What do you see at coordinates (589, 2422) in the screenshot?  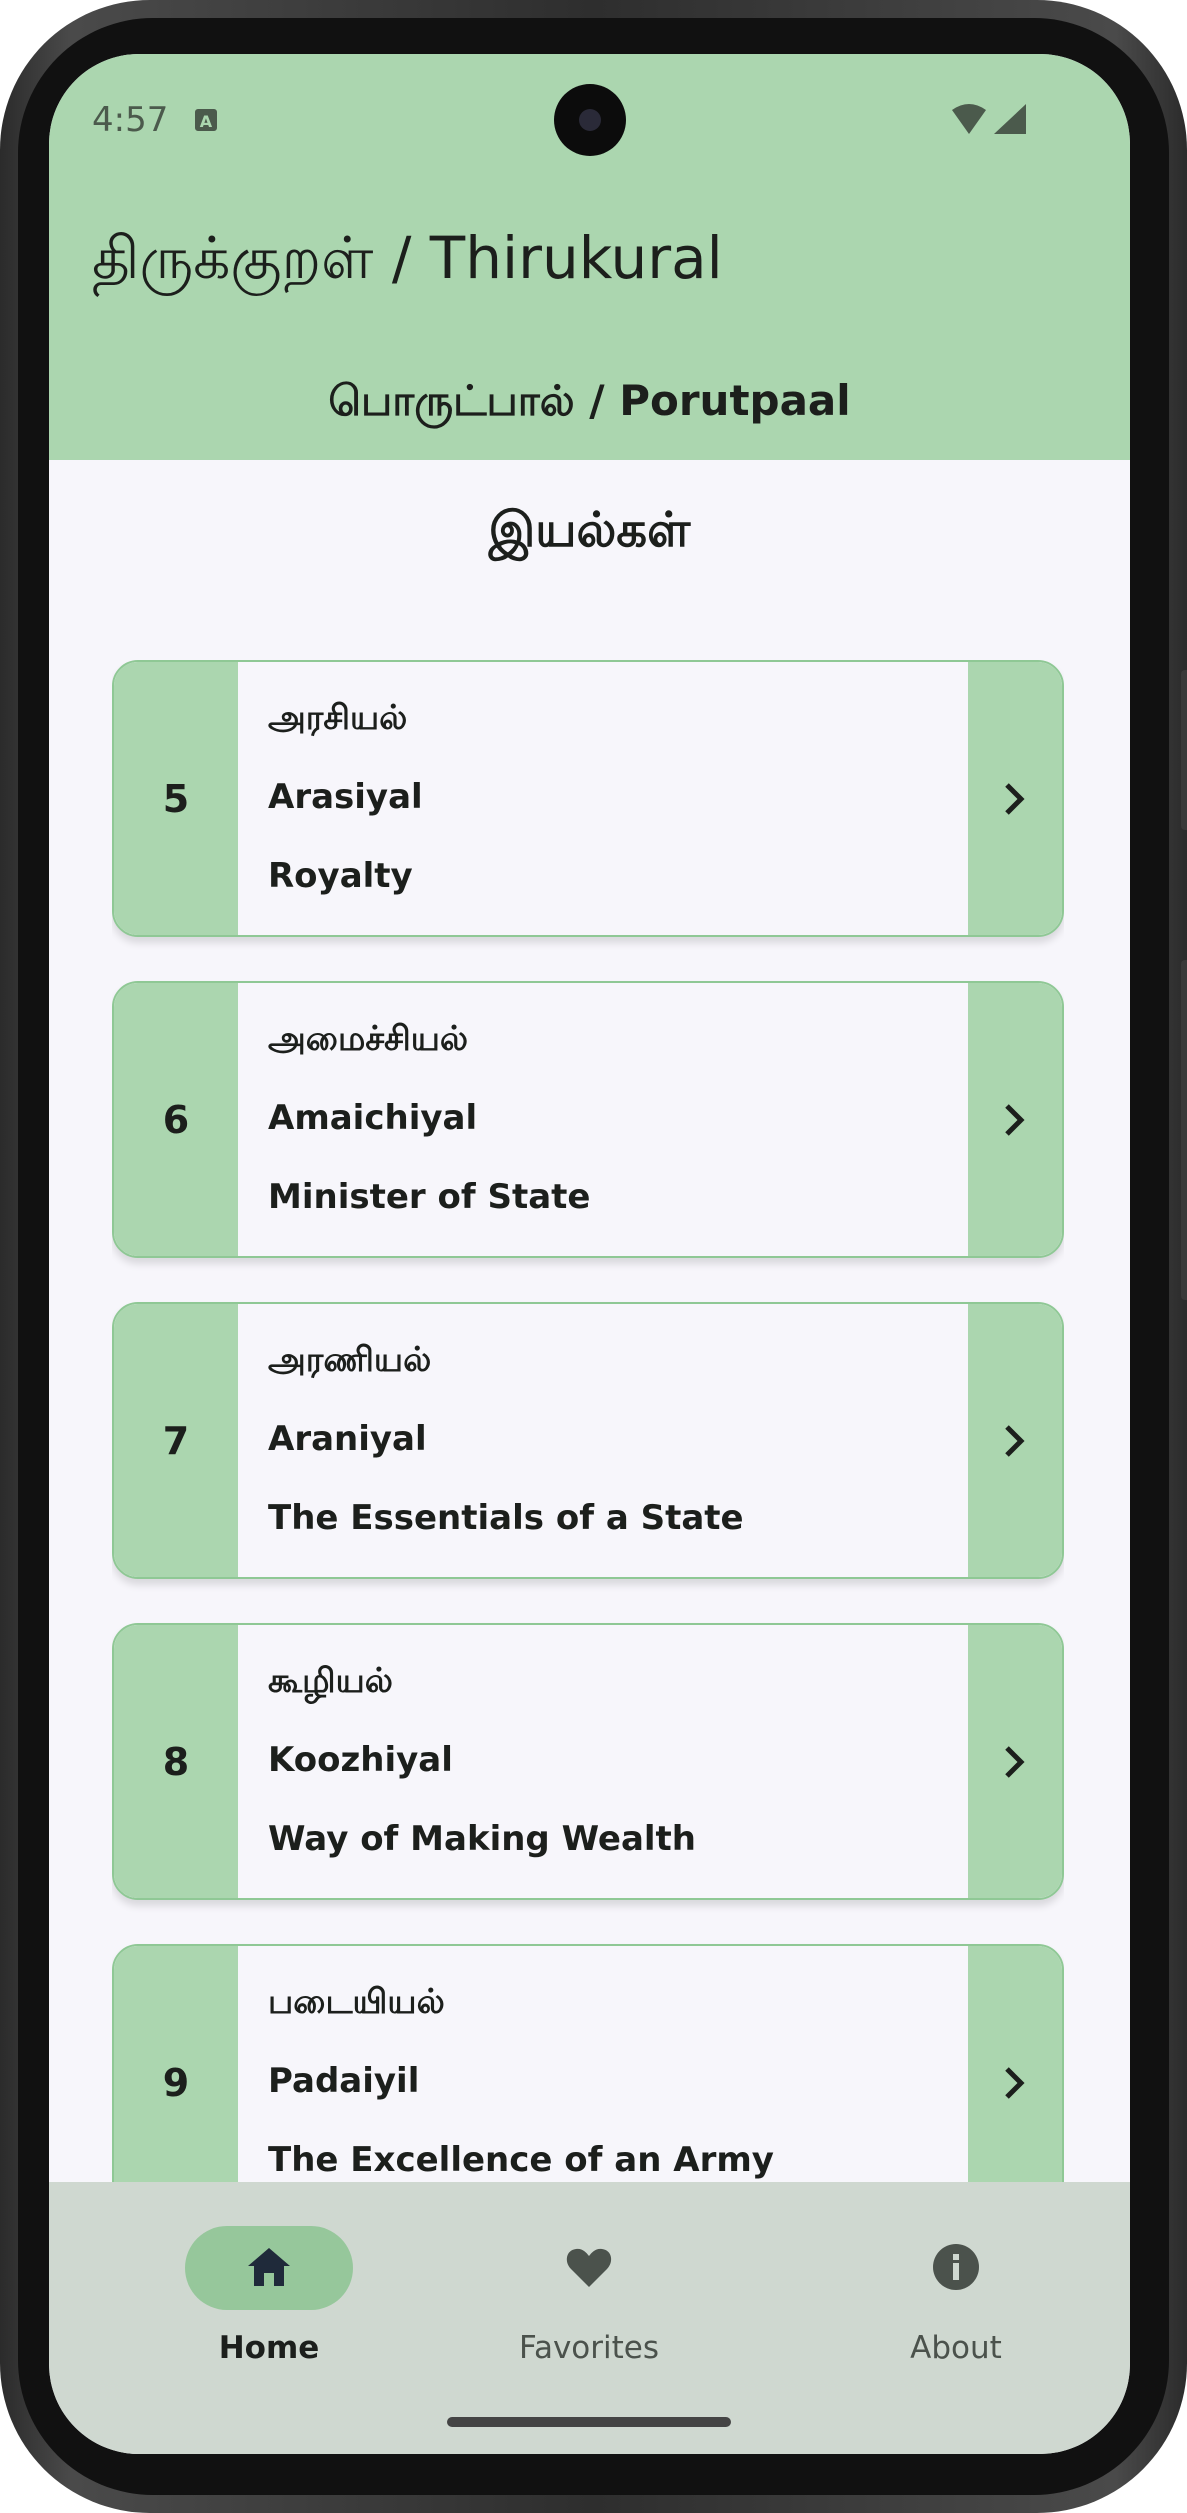 I see `gesture-home-indicator` at bounding box center [589, 2422].